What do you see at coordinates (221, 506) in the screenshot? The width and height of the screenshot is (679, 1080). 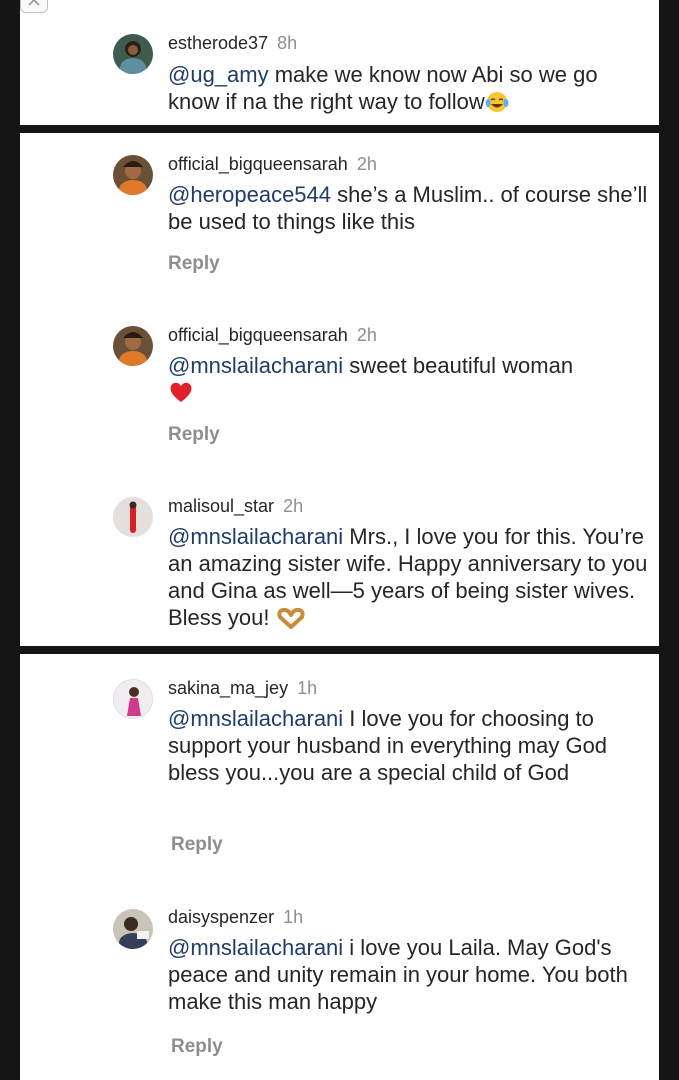 I see `comment-username: malisoul_star` at bounding box center [221, 506].